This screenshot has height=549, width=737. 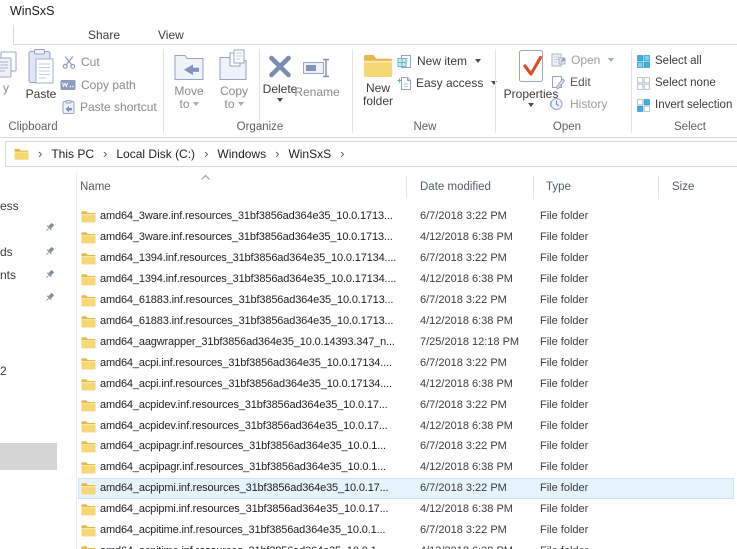 I want to click on sidebar-item-partial: ds, so click(x=6, y=252).